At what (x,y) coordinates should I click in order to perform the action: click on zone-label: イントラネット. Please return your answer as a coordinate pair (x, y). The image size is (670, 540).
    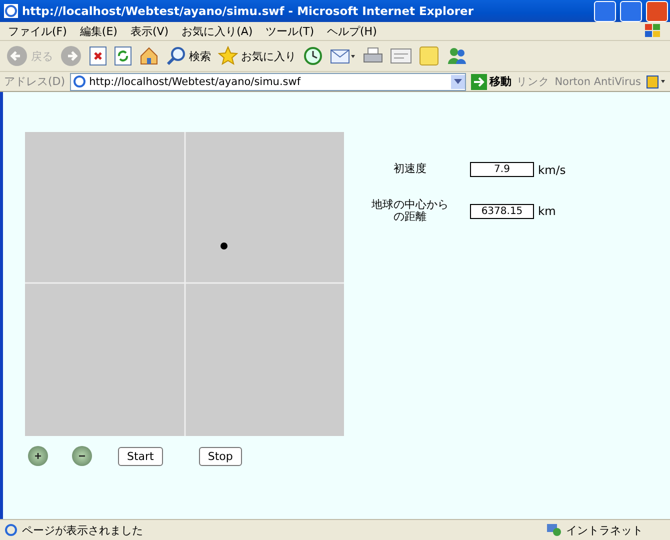
    Looking at the image, I should click on (604, 530).